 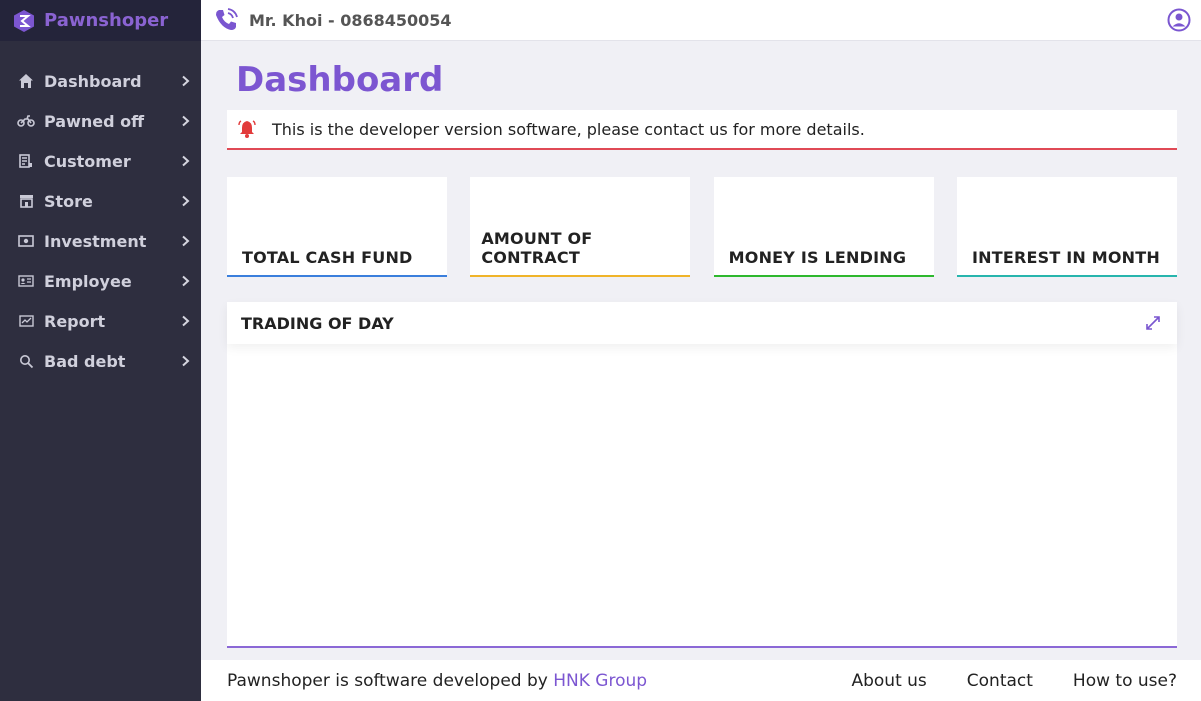 I want to click on search-icon, so click(x=26, y=361).